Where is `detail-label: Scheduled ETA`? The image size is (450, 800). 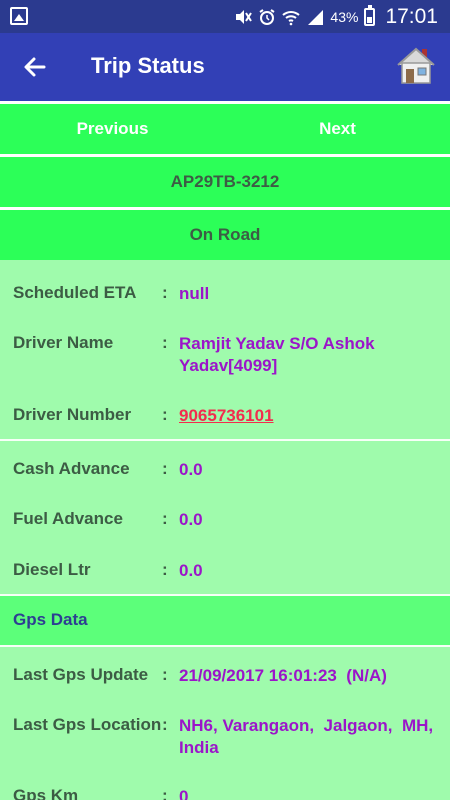
detail-label: Scheduled ETA is located at coordinates (75, 292).